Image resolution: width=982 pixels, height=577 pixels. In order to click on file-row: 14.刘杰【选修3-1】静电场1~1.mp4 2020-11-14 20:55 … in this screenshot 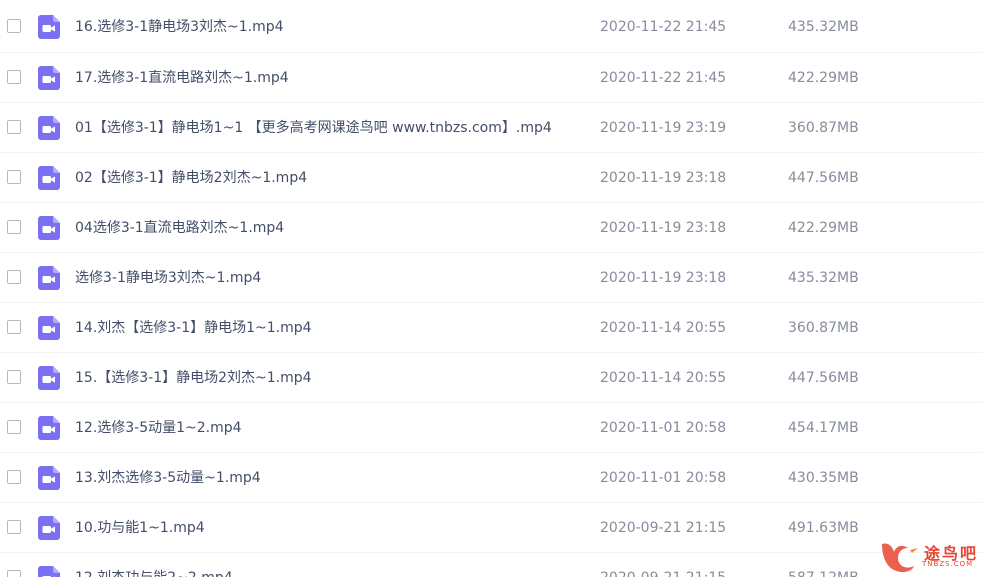, I will do `click(491, 327)`.